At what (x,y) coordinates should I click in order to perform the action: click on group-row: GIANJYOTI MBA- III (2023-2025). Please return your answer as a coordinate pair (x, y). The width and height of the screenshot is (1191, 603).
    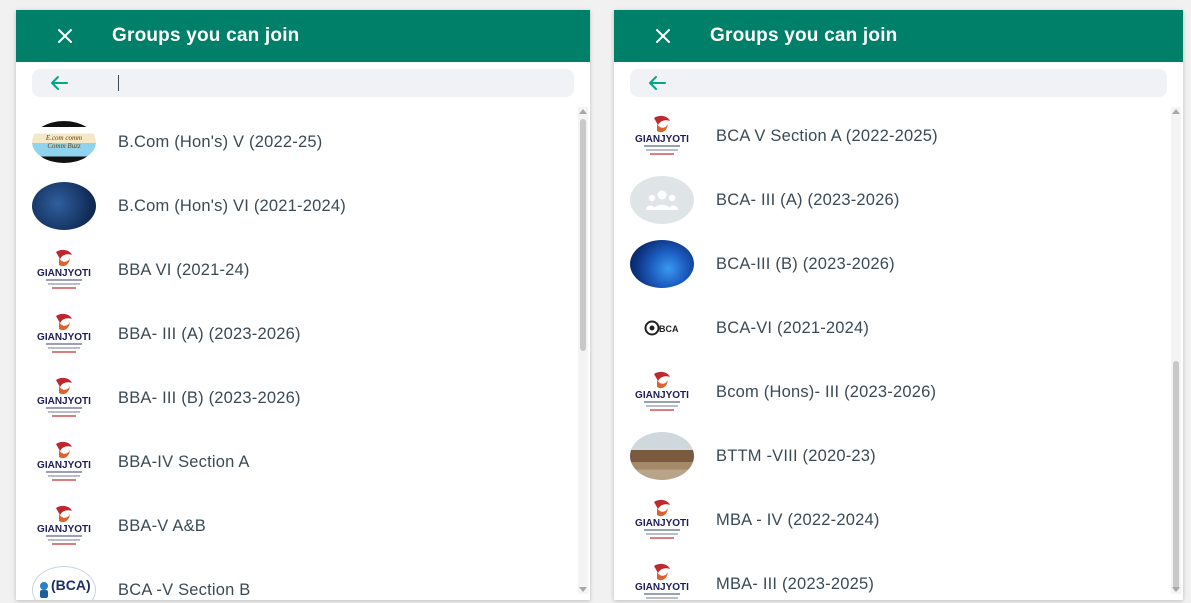
    Looking at the image, I should click on (891, 577).